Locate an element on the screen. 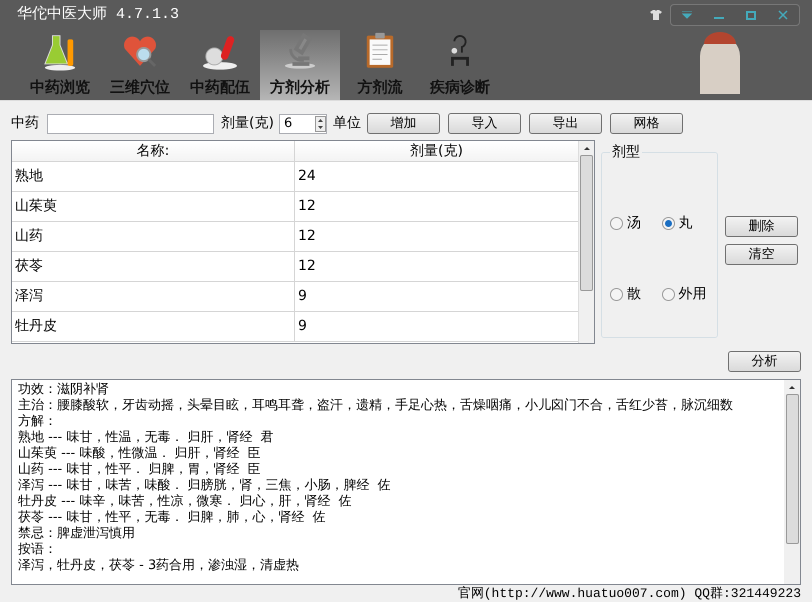 The height and width of the screenshot is (602, 812). dose-spinner: 6 is located at coordinates (302, 124).